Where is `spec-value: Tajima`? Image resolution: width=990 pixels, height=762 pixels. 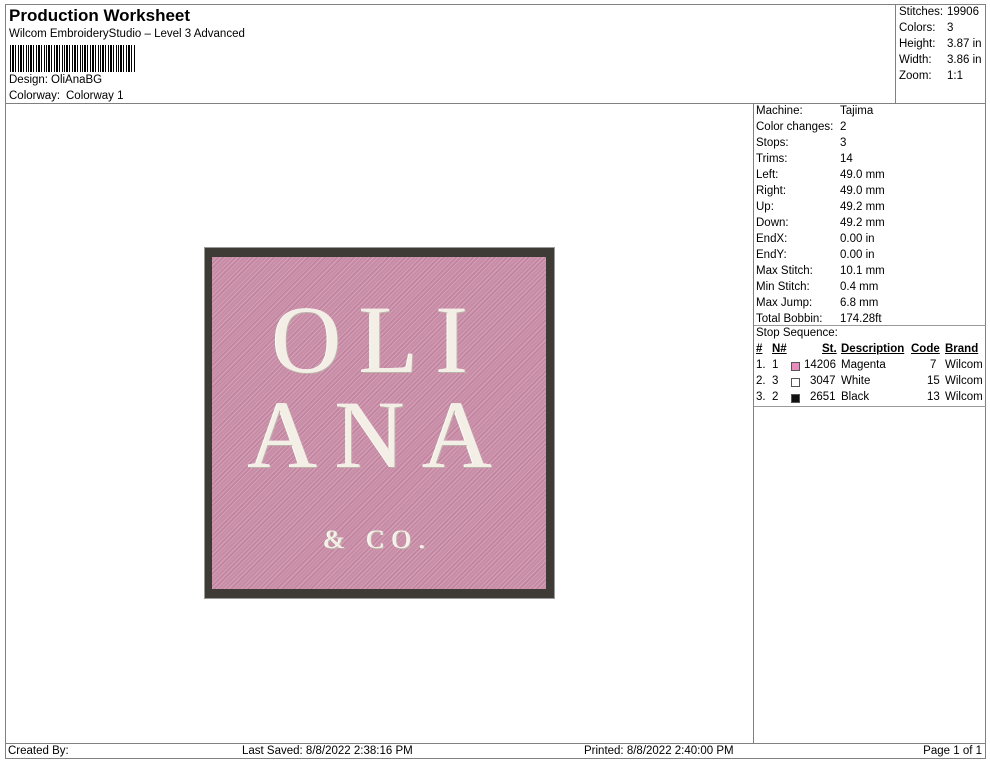 spec-value: Tajima is located at coordinates (857, 111).